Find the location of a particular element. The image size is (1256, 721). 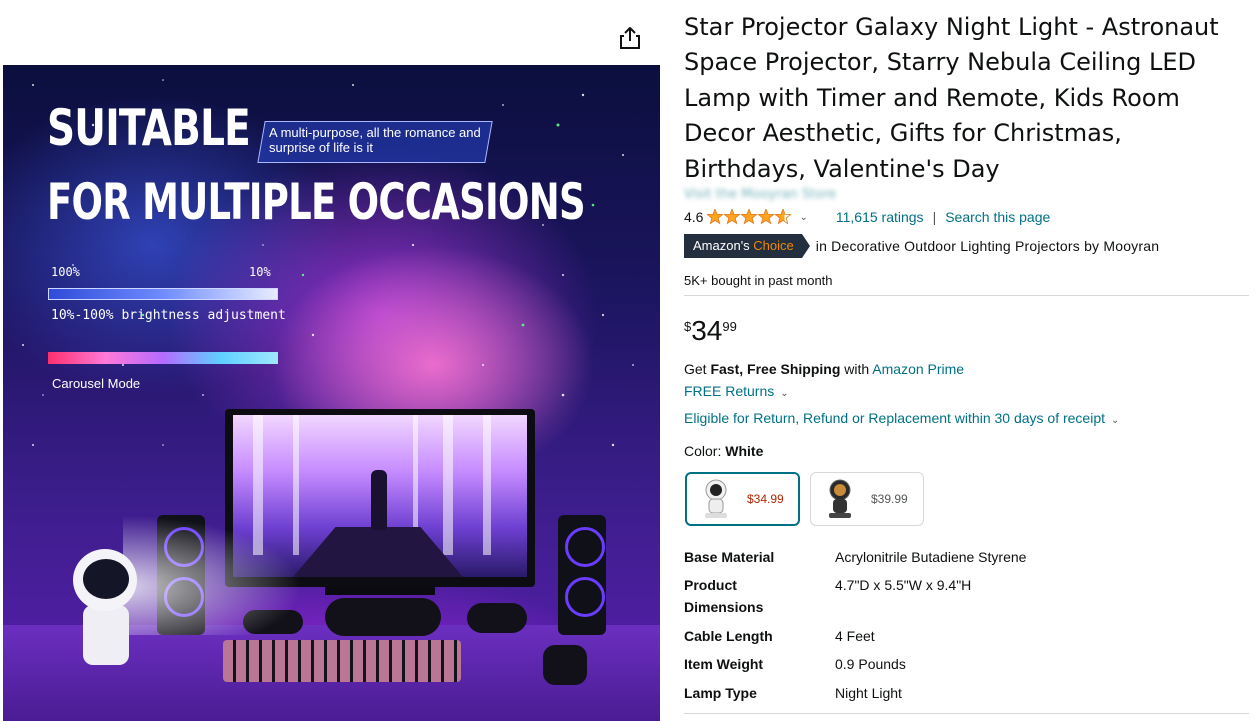

bought-count: 5K+ bought in past month is located at coordinates (758, 280).